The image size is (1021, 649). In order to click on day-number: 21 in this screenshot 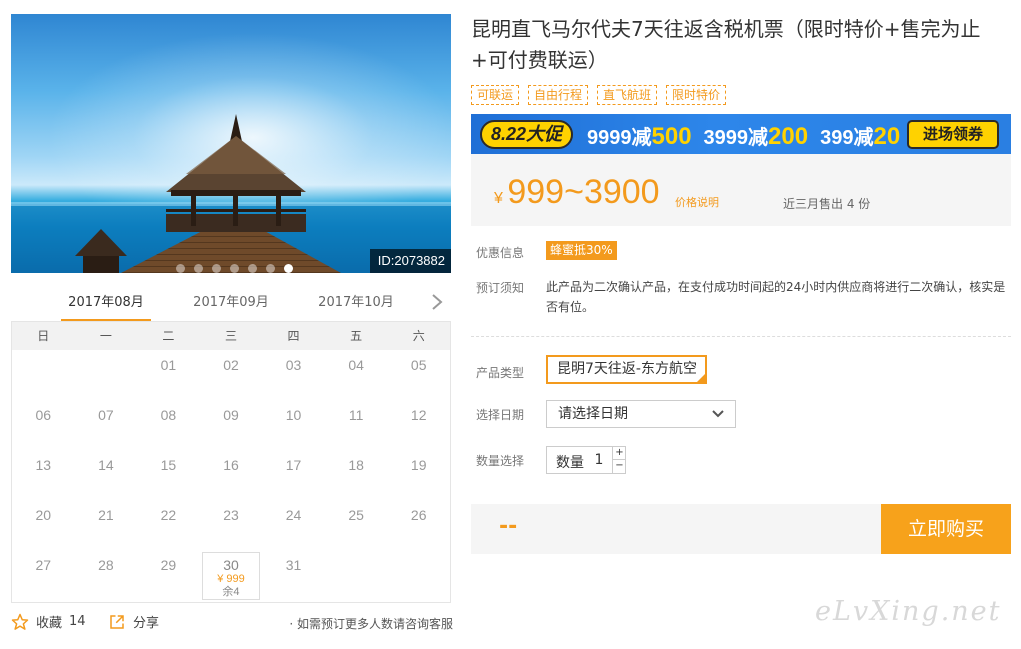, I will do `click(106, 515)`.